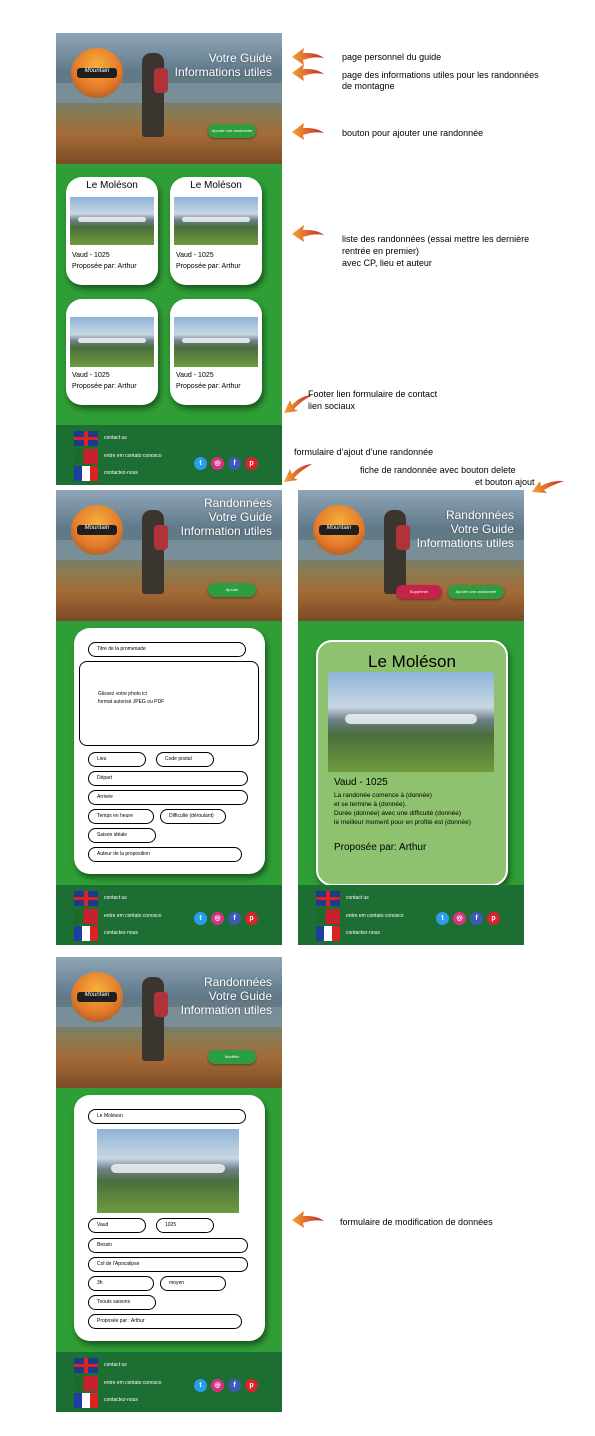  Describe the element at coordinates (332, 406) in the screenshot. I see `annotation-footer-2: lien sociaux` at that location.